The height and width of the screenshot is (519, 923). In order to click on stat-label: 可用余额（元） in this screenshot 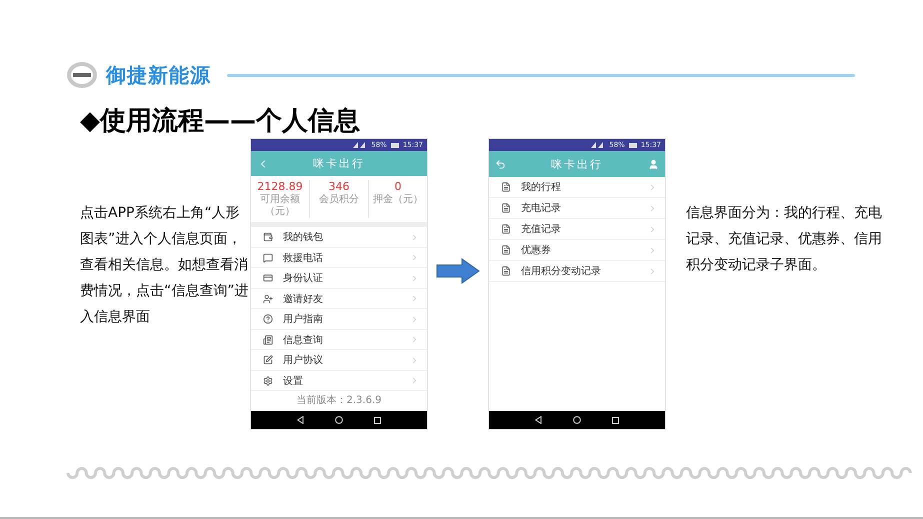, I will do `click(280, 206)`.